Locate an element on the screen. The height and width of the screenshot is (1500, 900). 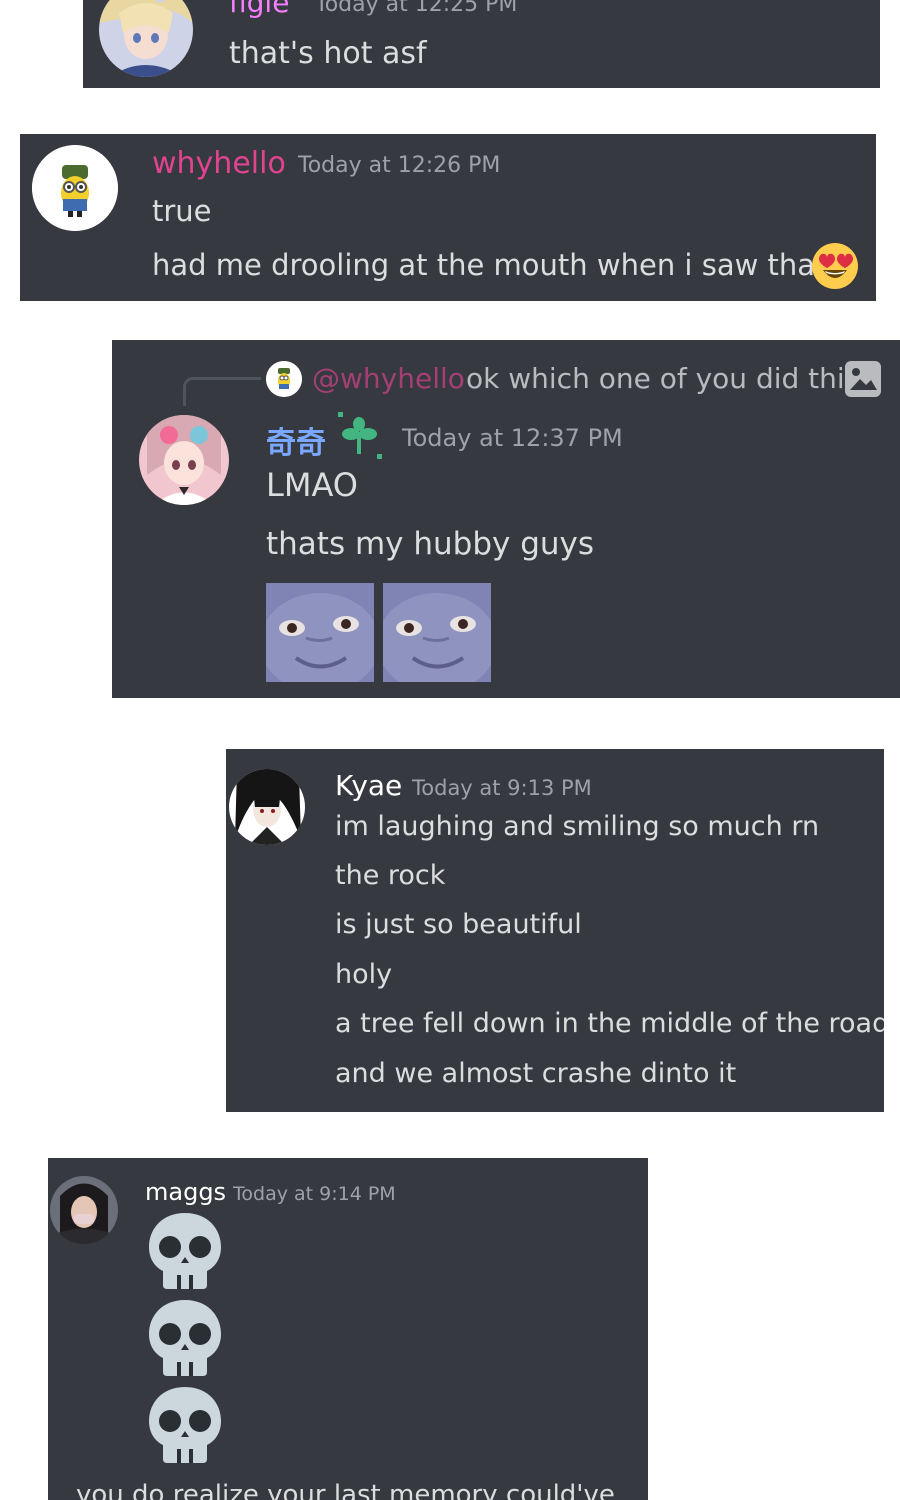
message-line: LMAO is located at coordinates (312, 485).